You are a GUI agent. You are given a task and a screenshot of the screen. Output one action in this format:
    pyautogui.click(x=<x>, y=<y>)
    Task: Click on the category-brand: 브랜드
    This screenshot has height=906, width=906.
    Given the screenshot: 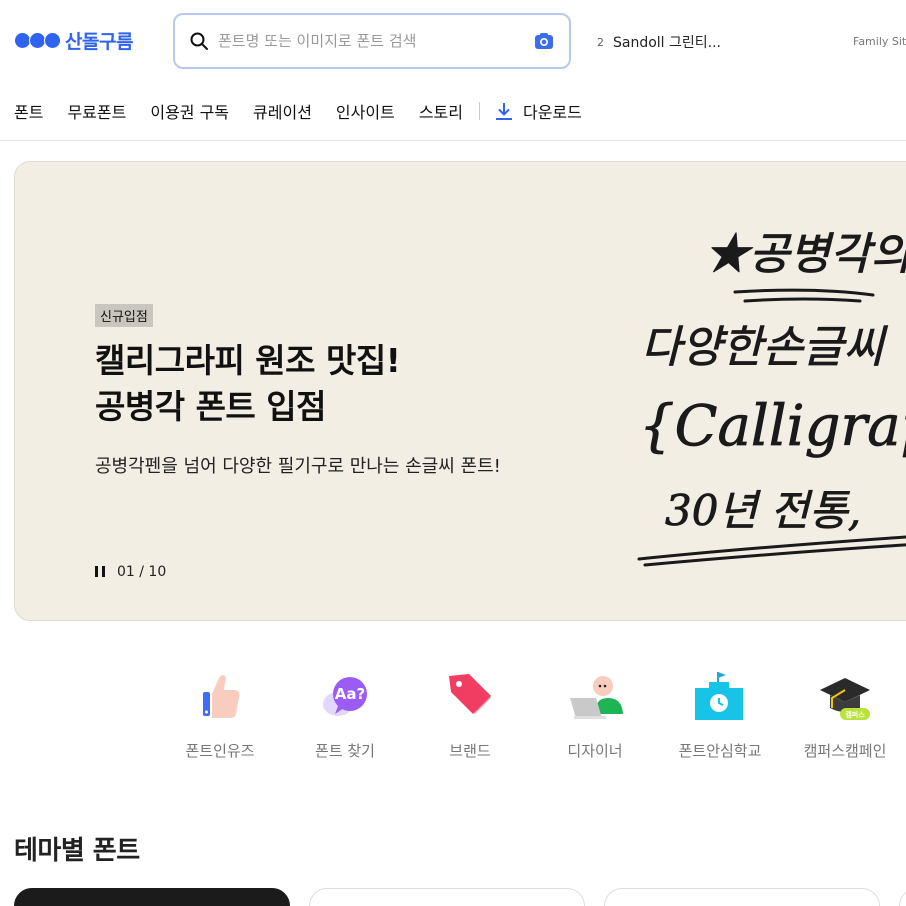 What is the action you would take?
    pyautogui.click(x=470, y=714)
    